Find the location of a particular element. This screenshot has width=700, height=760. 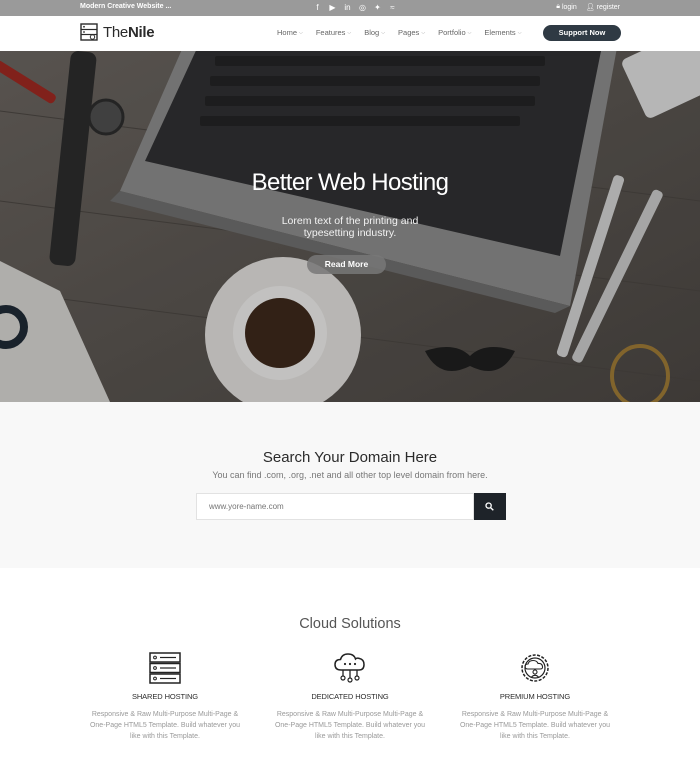

server-logo-icon is located at coordinates (89, 32).